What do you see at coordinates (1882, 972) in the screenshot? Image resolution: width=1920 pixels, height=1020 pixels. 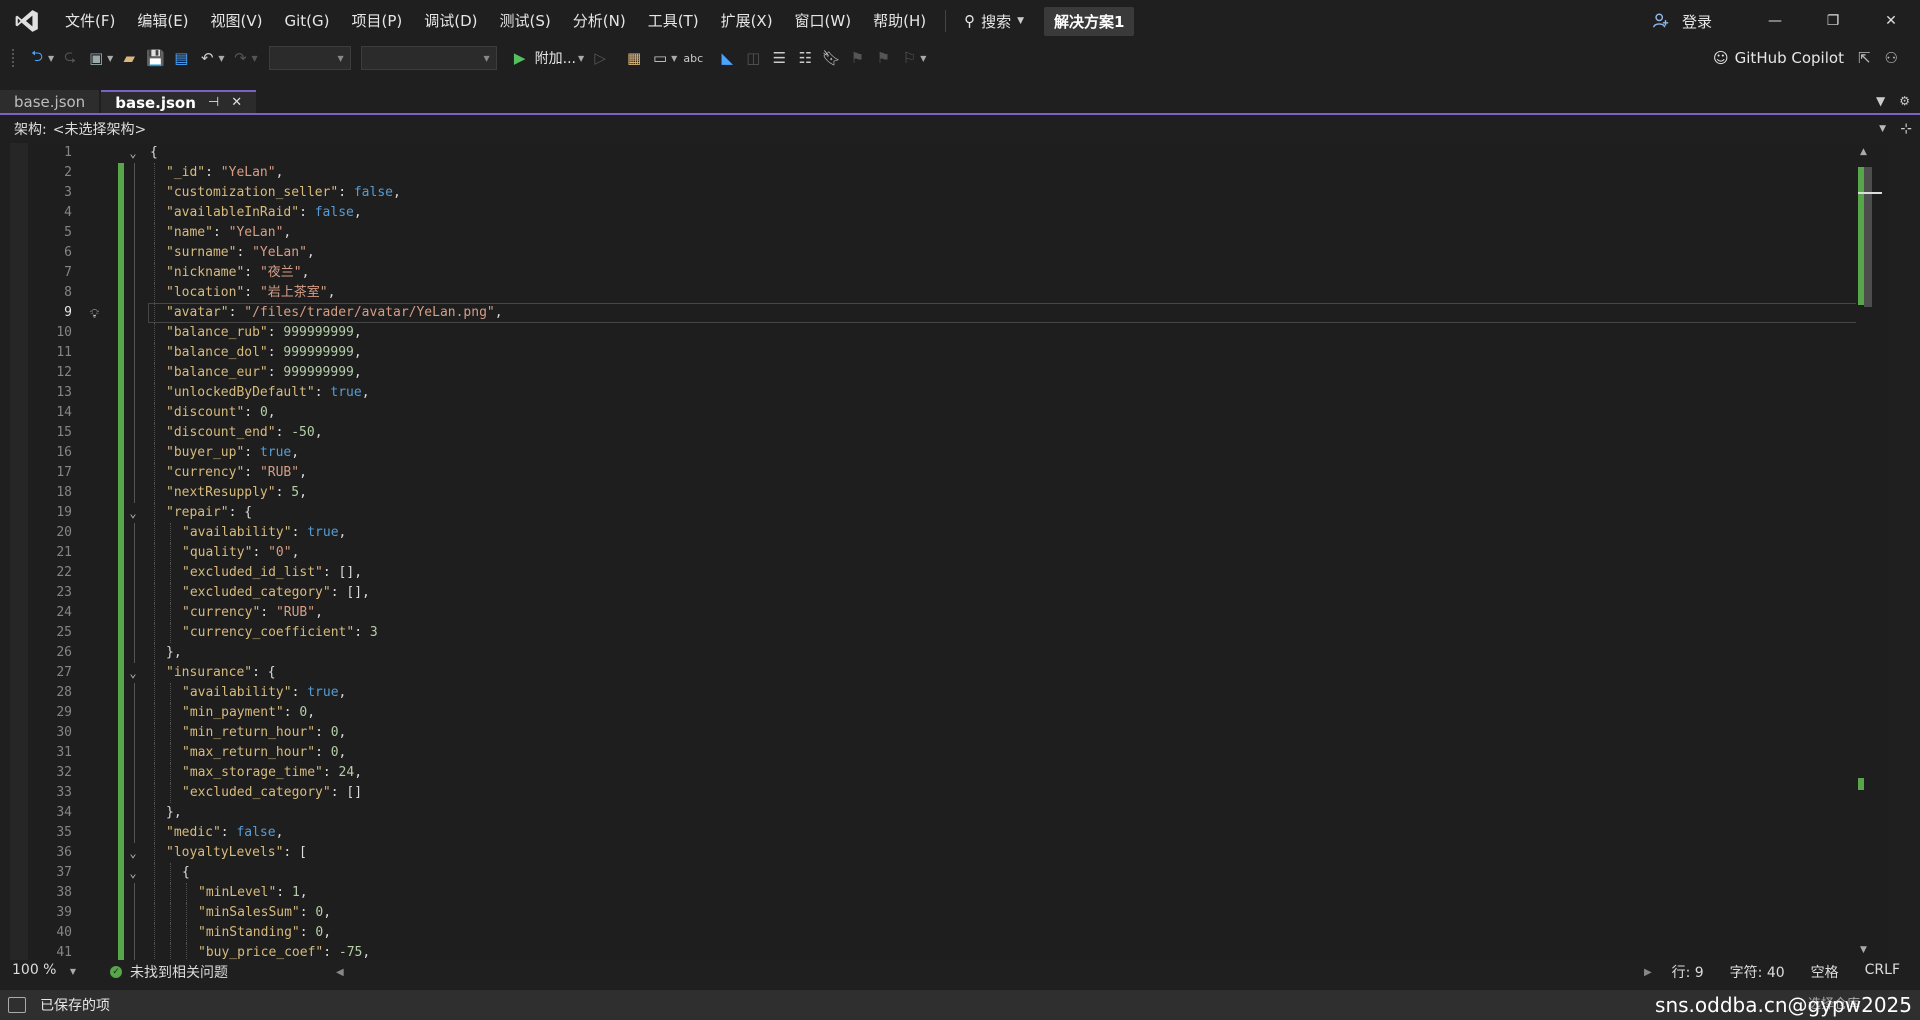 I see `line-ending-indicator: CRLF` at bounding box center [1882, 972].